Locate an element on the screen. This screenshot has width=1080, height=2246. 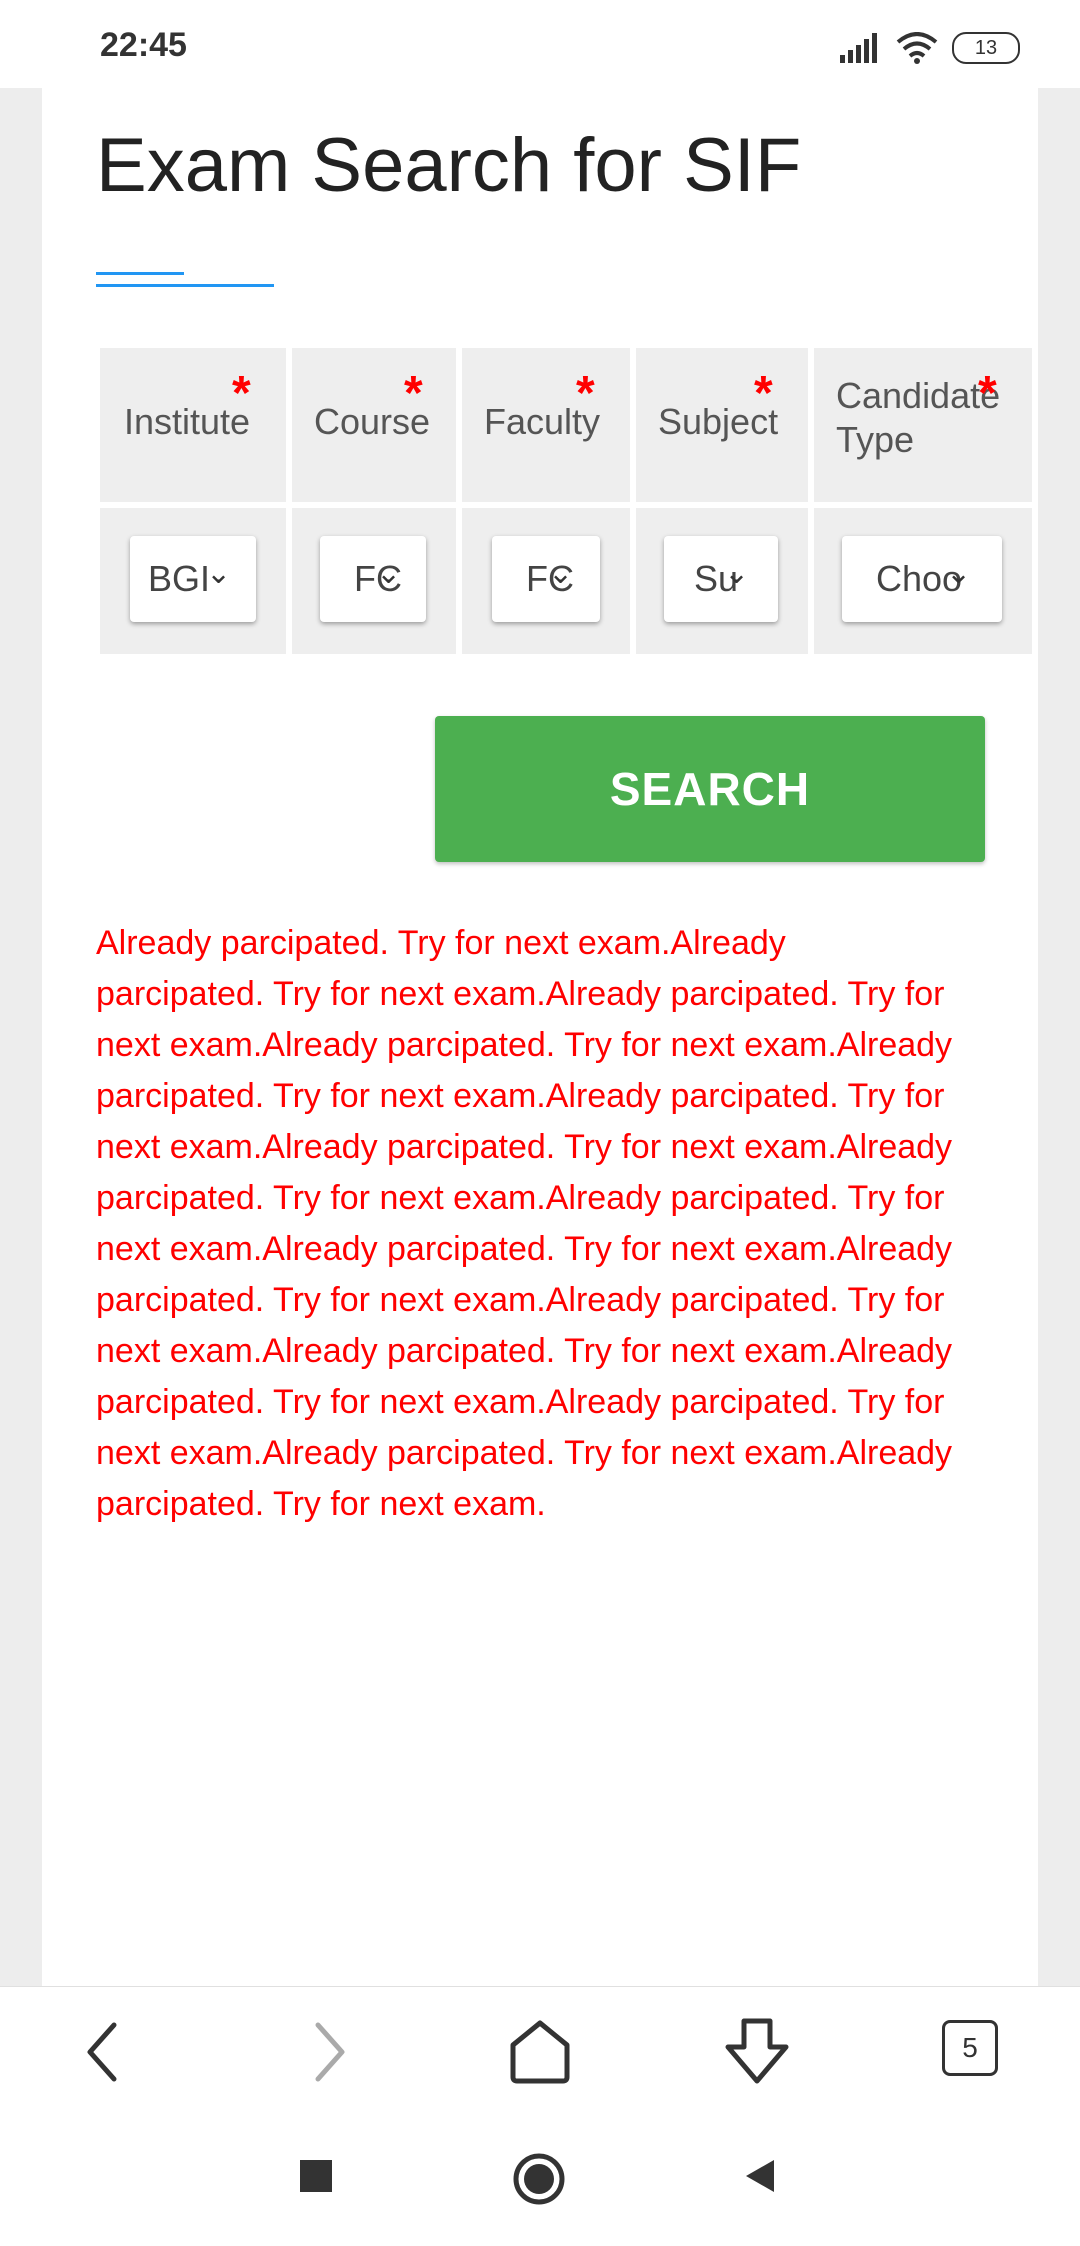
select-cell-institute: BGI ⌄ is located at coordinates (193, 581).